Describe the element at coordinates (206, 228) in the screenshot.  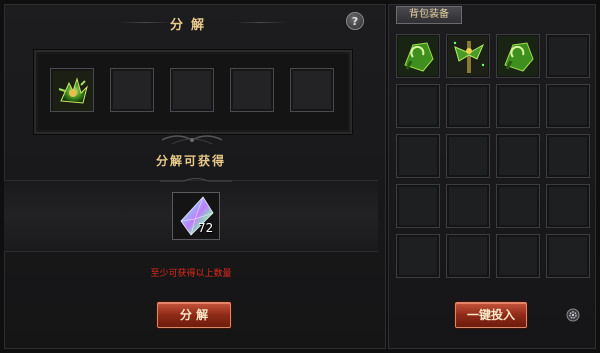
I see `reward-count: 72` at that location.